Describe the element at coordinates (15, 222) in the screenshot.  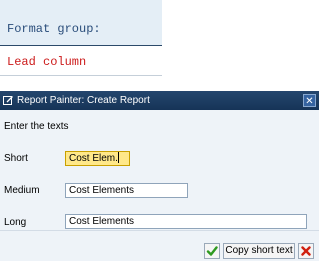
I see `long-label: Long` at that location.